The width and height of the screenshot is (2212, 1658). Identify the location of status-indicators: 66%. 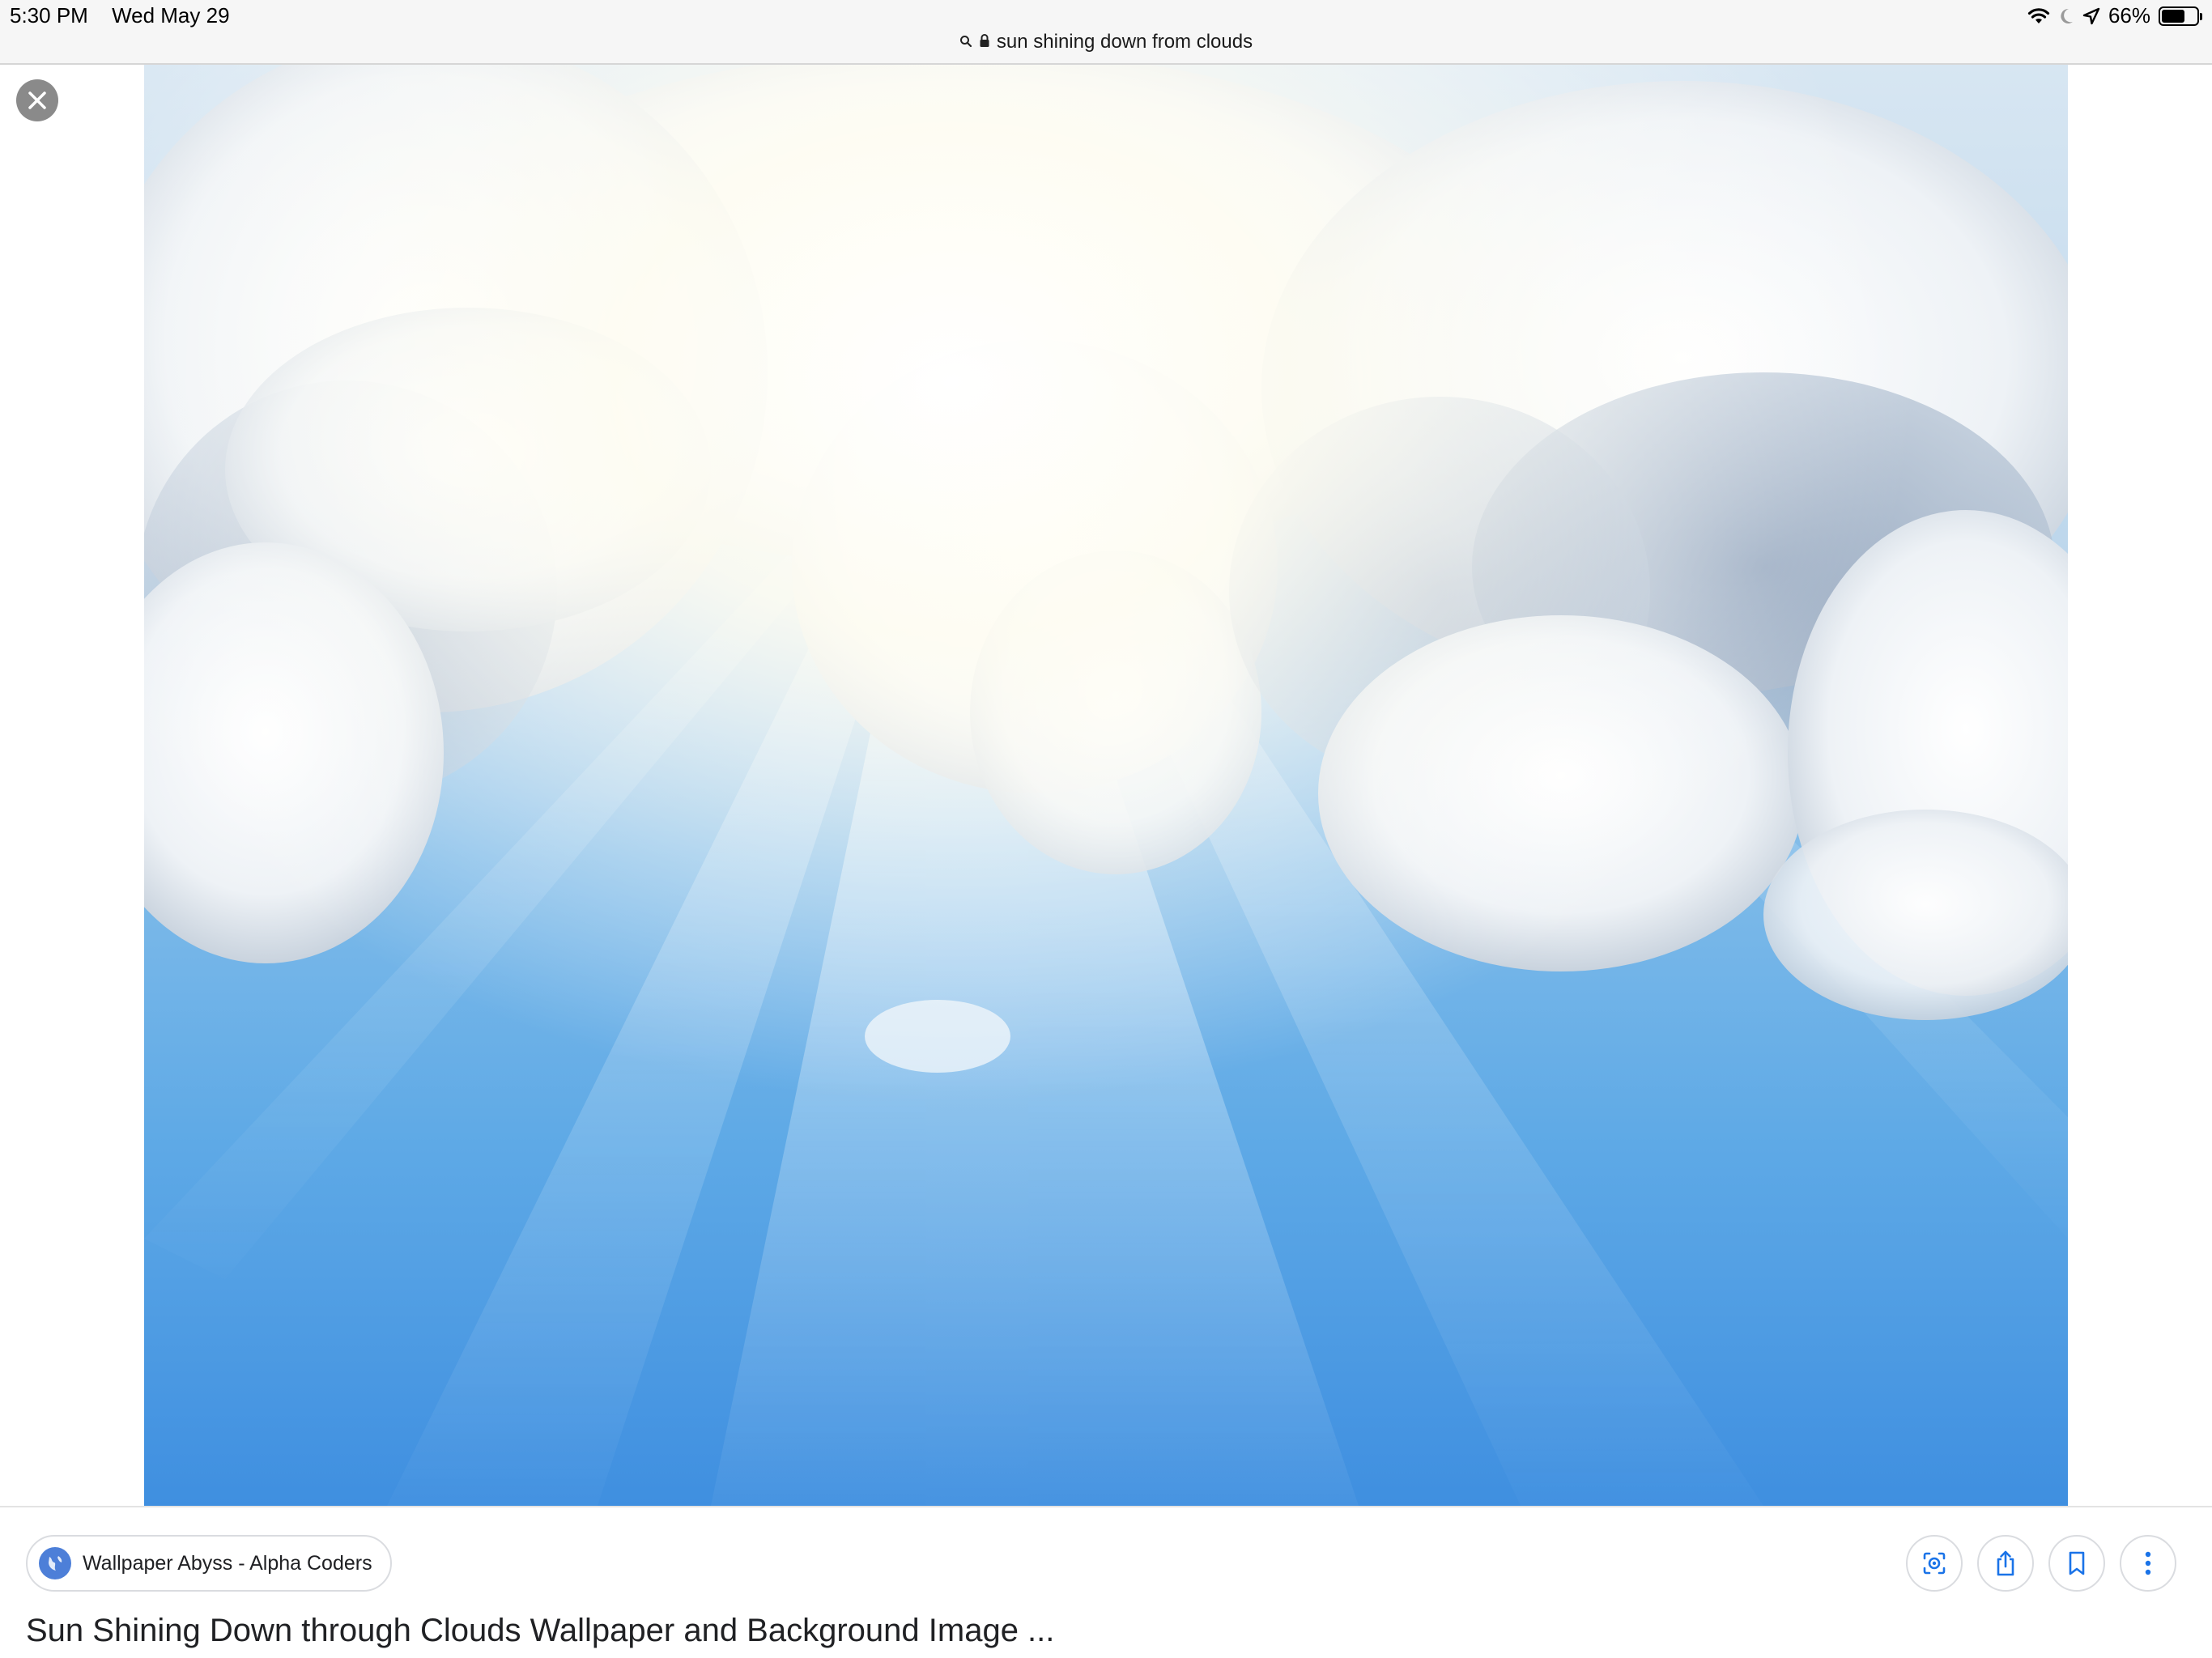
(2115, 15).